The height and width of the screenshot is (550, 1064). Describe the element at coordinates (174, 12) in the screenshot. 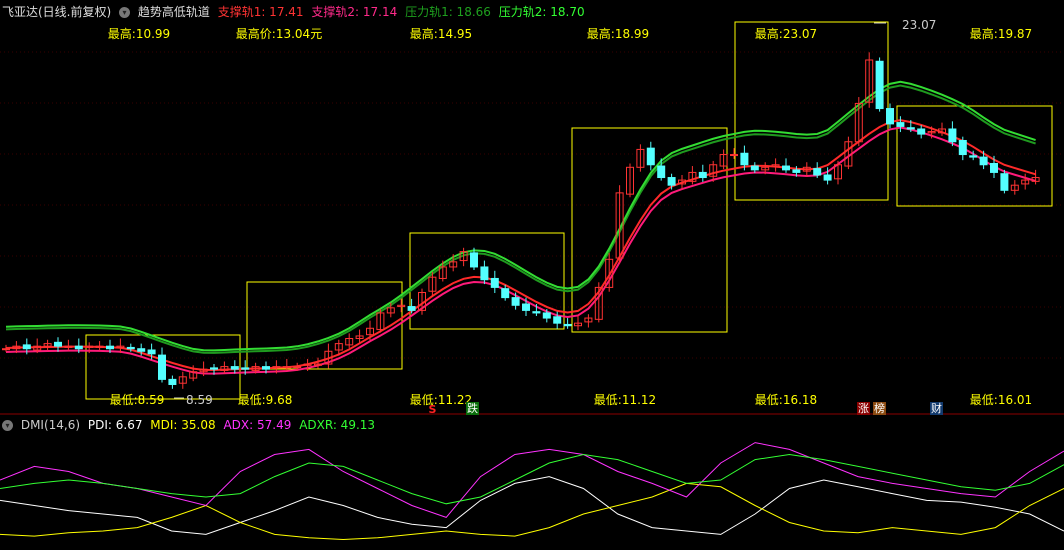

I see `indicator-name: 趋势高低轨道` at that location.